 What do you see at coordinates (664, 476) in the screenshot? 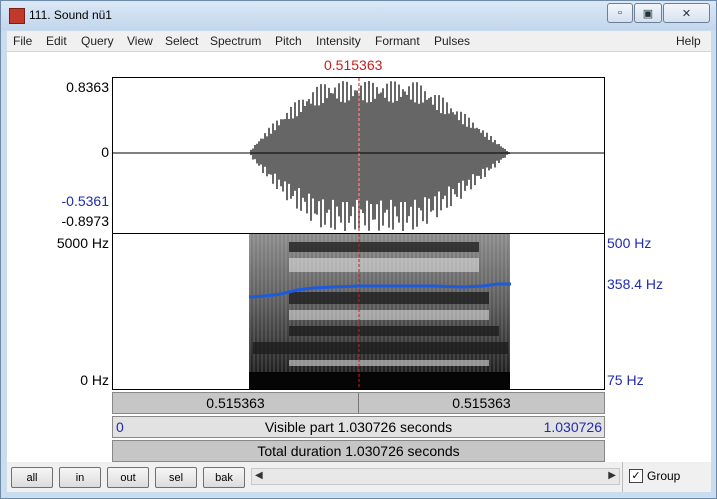
I see `group-label: Group` at bounding box center [664, 476].